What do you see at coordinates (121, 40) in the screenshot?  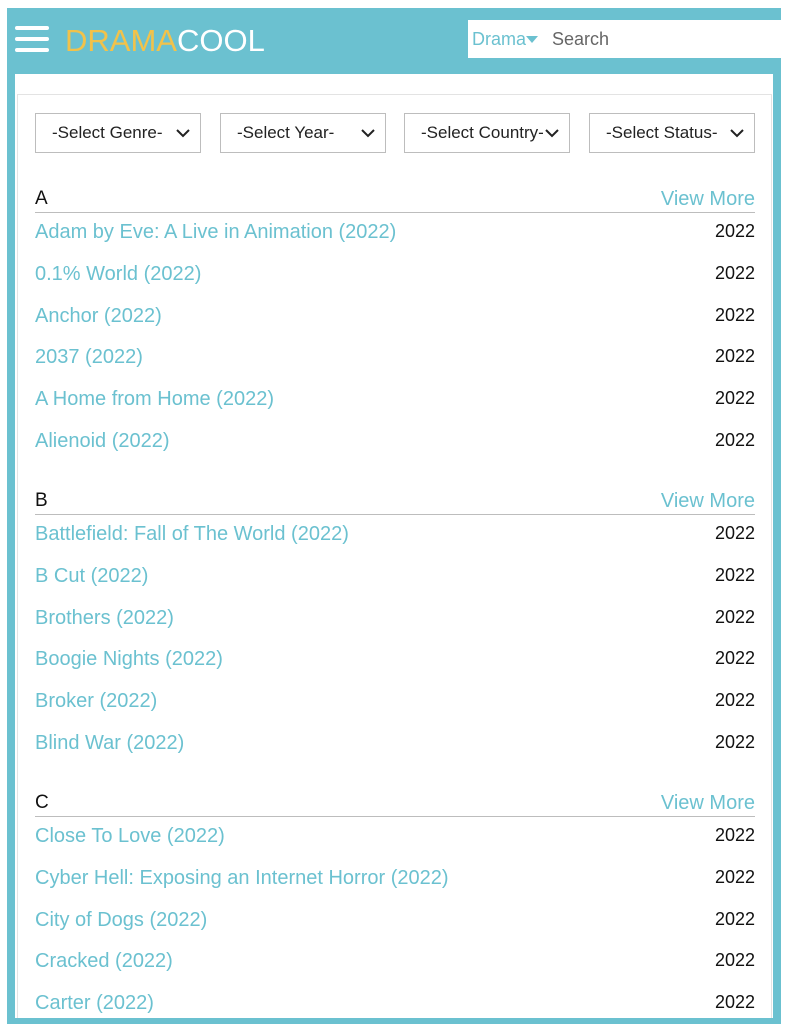 I see `logo-text-drama: DRAMA` at bounding box center [121, 40].